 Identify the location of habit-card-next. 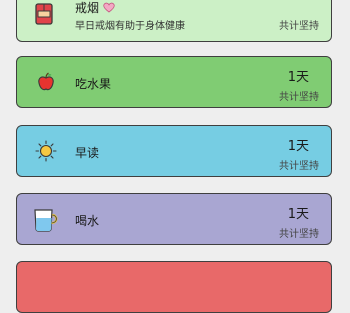
(174, 287).